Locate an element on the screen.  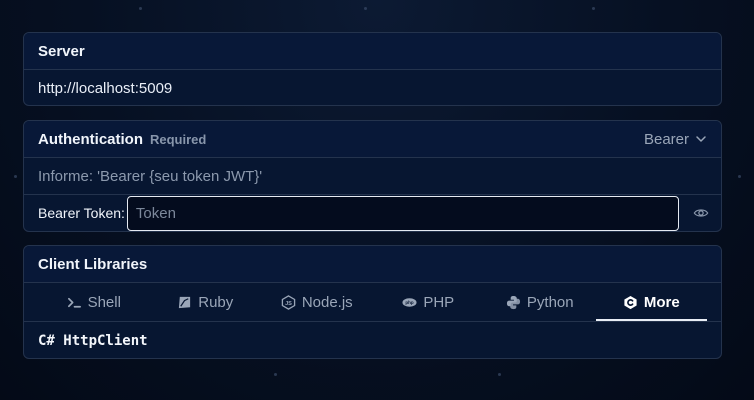
required-badge: Required is located at coordinates (178, 139).